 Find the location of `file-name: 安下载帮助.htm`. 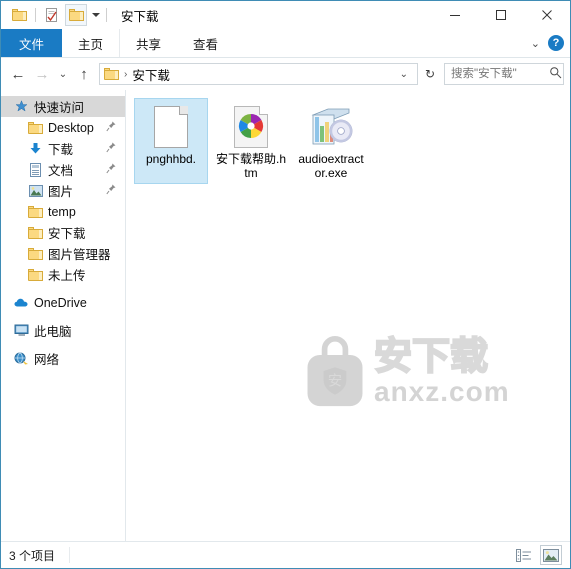

file-name: 安下载帮助.htm is located at coordinates (251, 166).